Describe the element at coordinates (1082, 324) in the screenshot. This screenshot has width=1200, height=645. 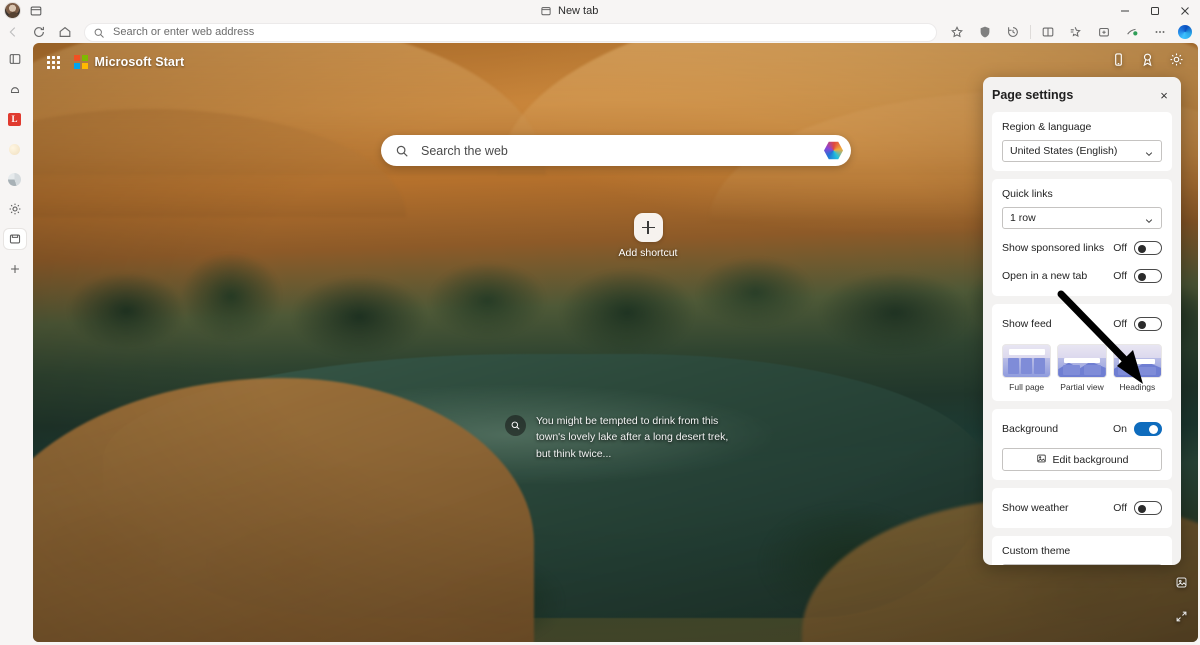
I see `show-feed-row: Show feed Off` at that location.